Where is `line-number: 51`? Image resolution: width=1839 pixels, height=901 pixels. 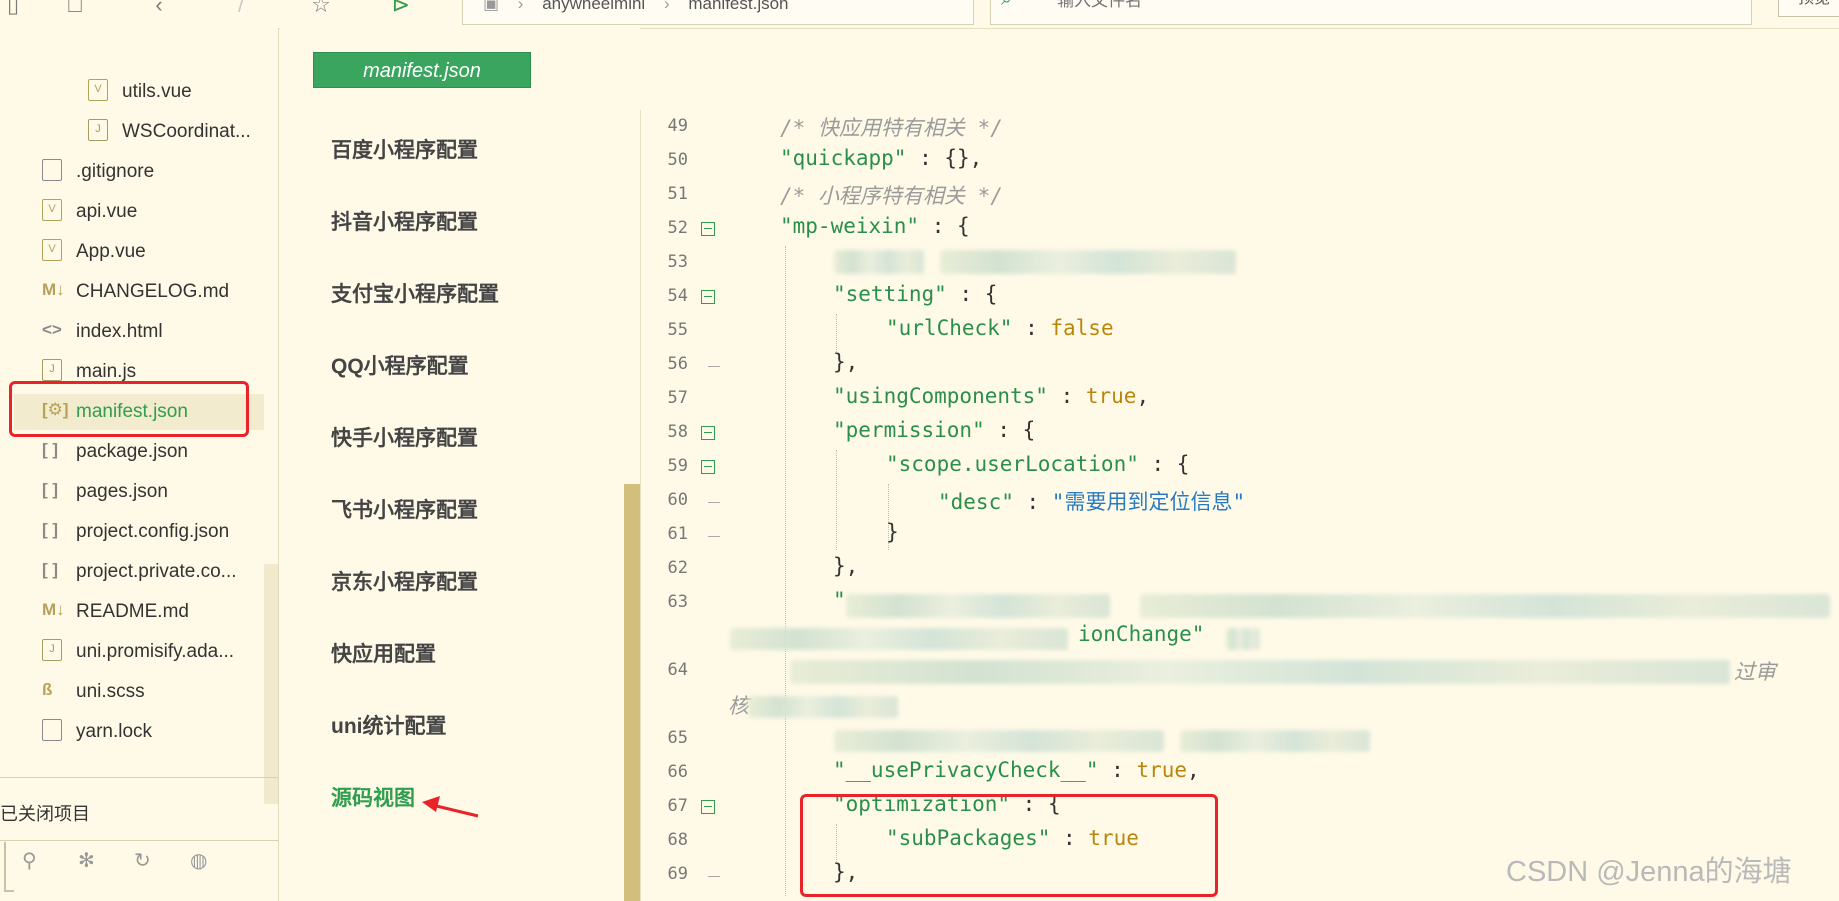 line-number: 51 is located at coordinates (677, 194).